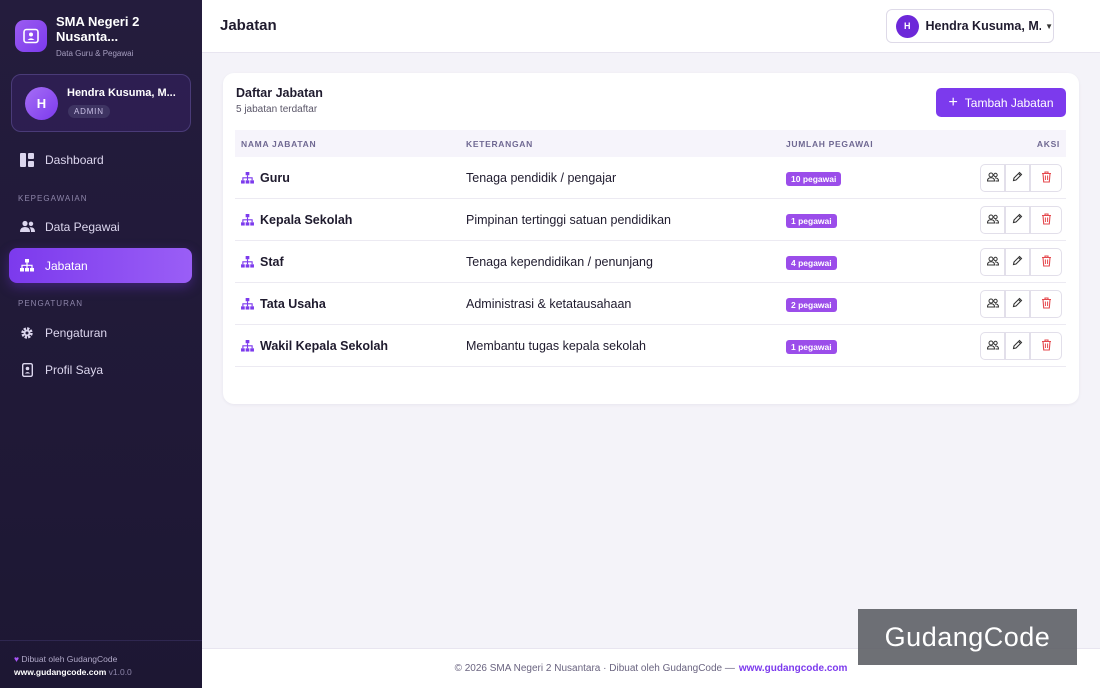 Image resolution: width=1100 pixels, height=688 pixels. What do you see at coordinates (279, 93) in the screenshot?
I see `card-title: Daftar Jabatan` at bounding box center [279, 93].